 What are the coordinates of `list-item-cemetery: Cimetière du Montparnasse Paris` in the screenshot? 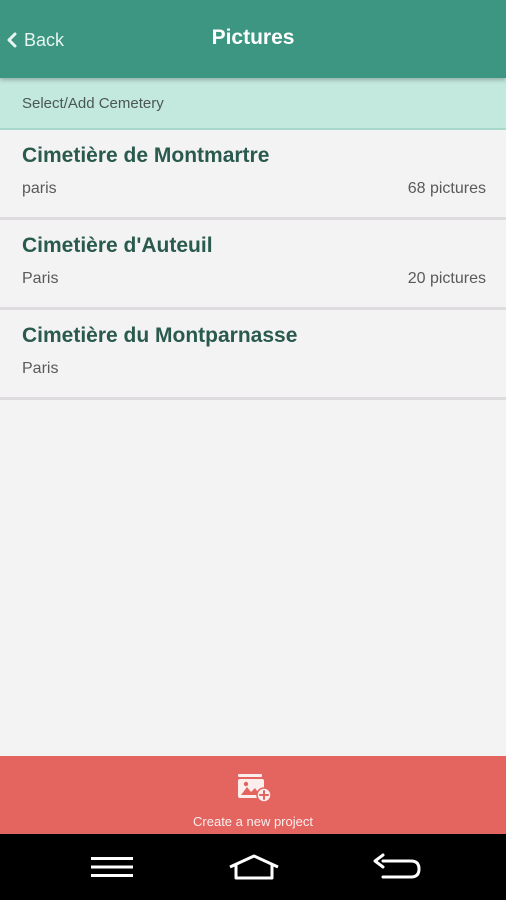 It's located at (253, 355).